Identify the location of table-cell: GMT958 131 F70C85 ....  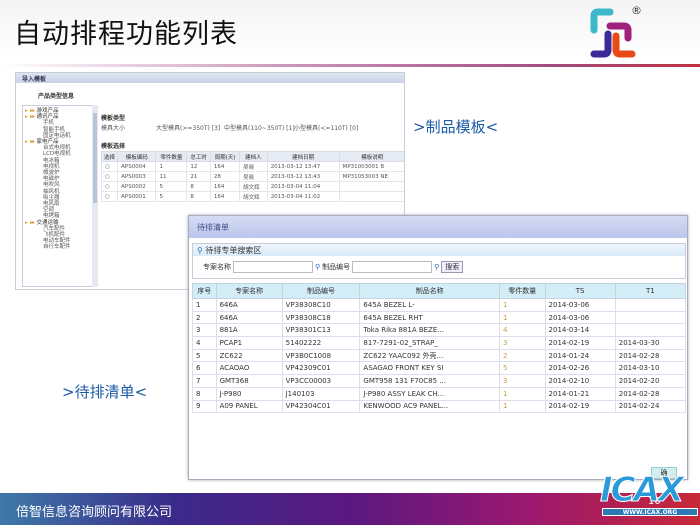
(429, 381).